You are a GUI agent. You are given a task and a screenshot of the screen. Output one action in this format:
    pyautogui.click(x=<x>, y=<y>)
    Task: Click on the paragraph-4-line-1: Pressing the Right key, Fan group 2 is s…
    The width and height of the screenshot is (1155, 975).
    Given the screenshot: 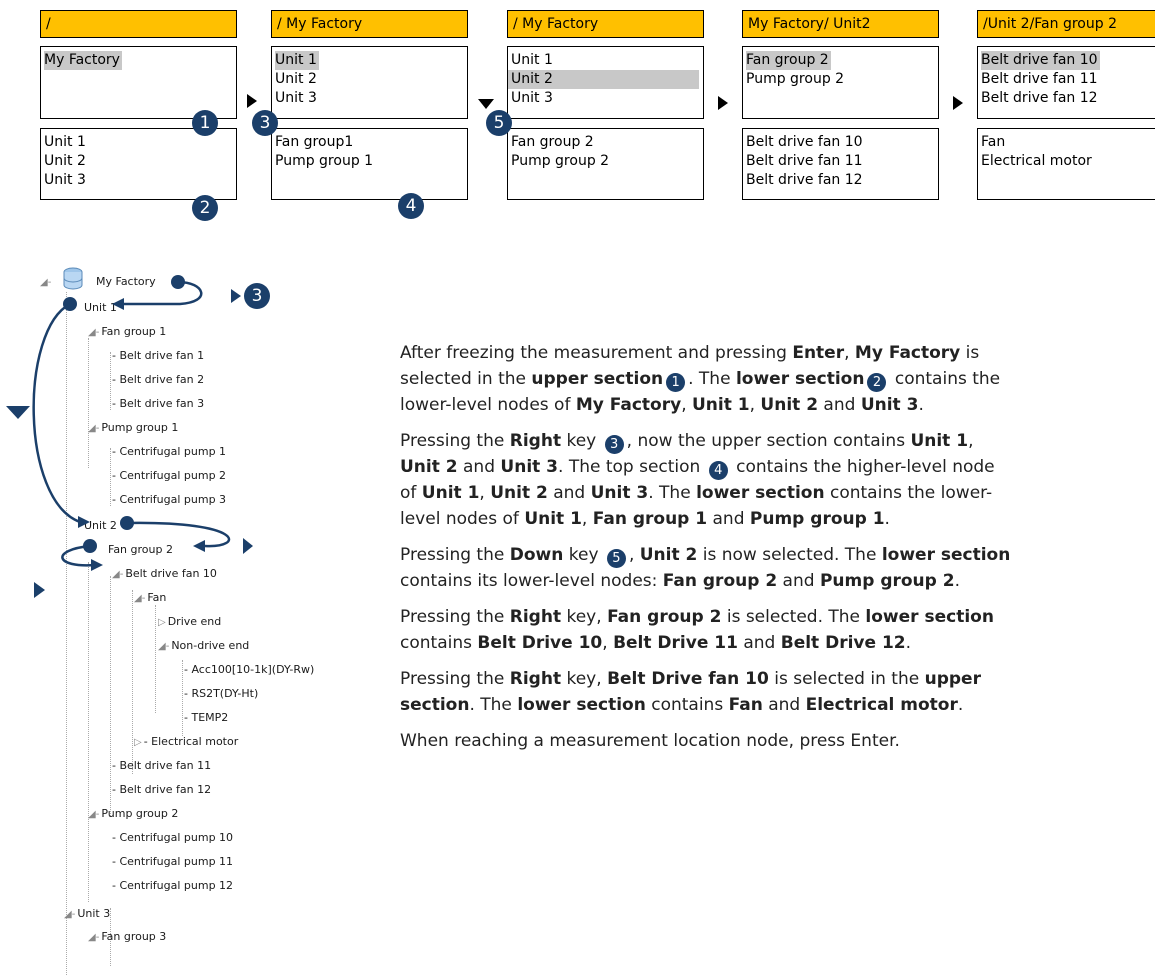 What is the action you would take?
    pyautogui.click(x=697, y=617)
    